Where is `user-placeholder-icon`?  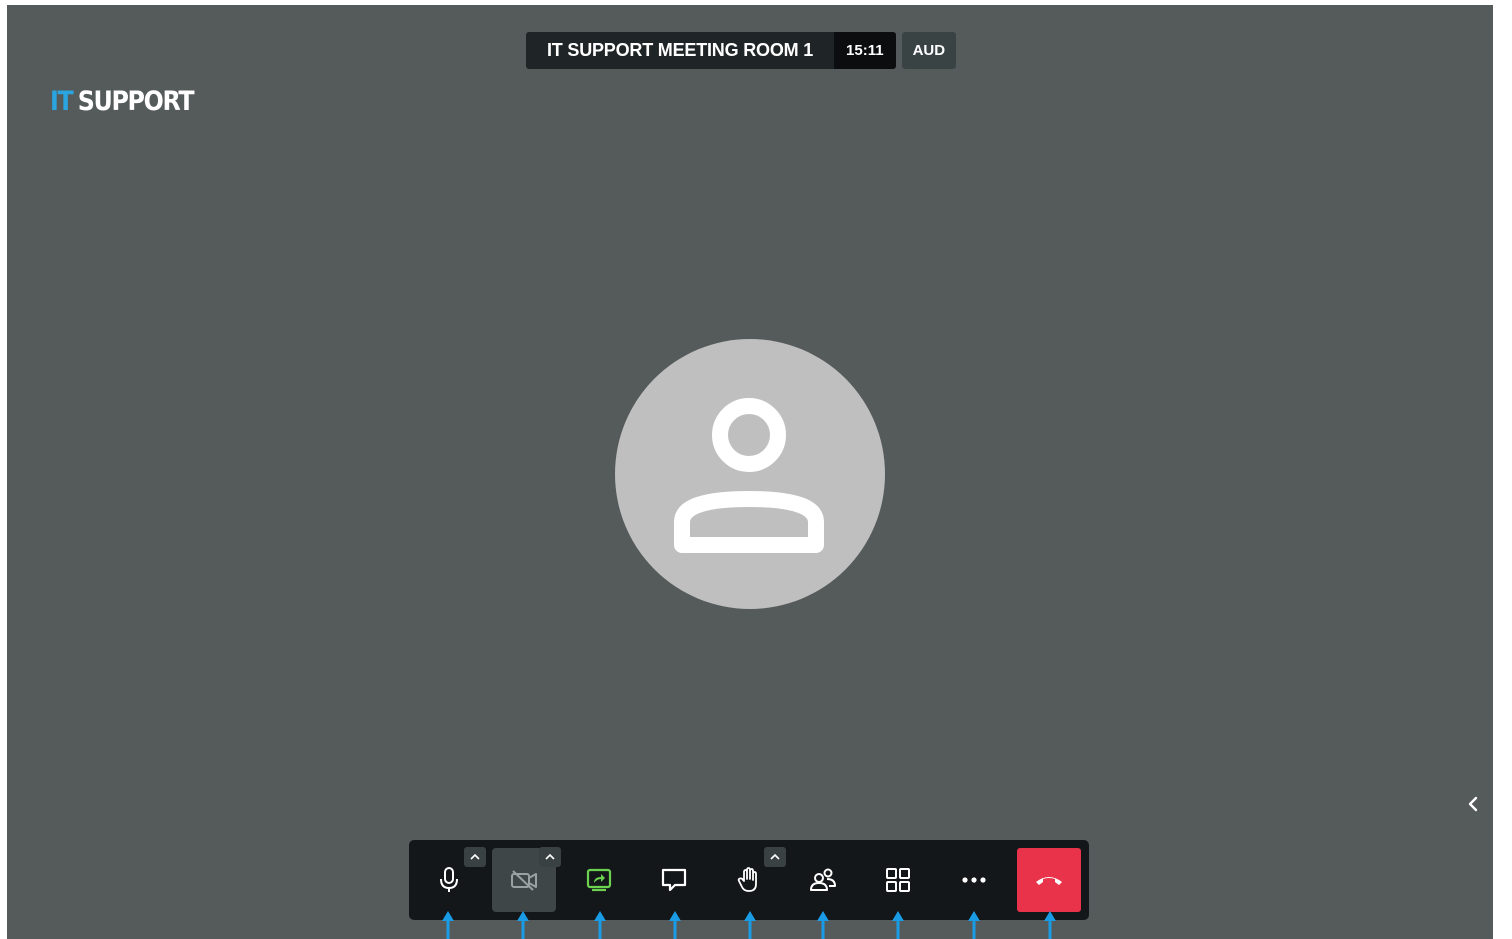 user-placeholder-icon is located at coordinates (749, 475).